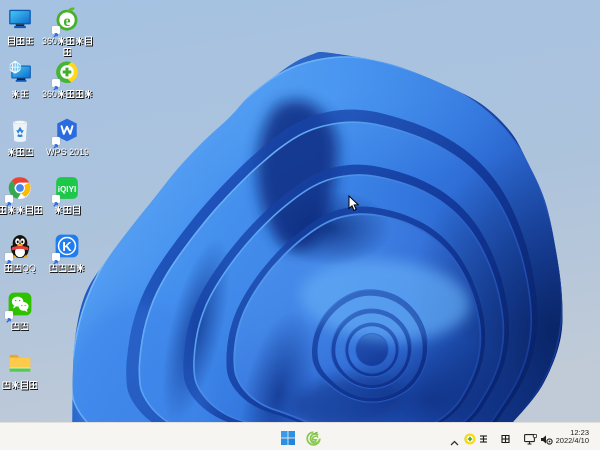 The height and width of the screenshot is (450, 600). Describe the element at coordinates (67, 246) in the screenshot. I see `svg-text: K` at that location.